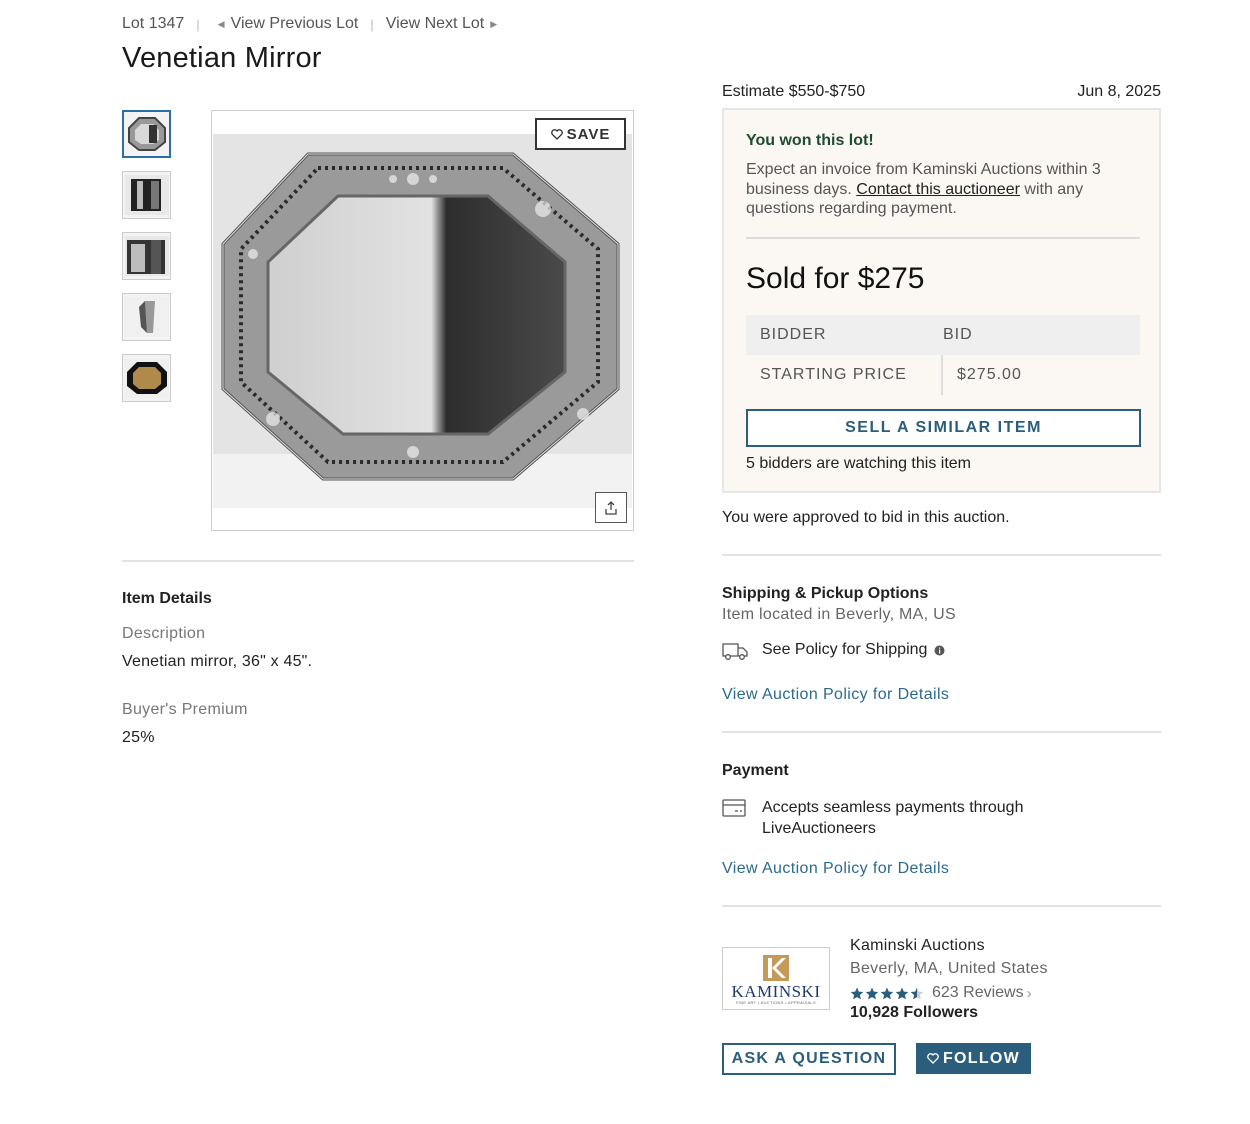 The width and height of the screenshot is (1250, 1124). I want to click on logo-wordmark: KAMINSKI, so click(776, 991).